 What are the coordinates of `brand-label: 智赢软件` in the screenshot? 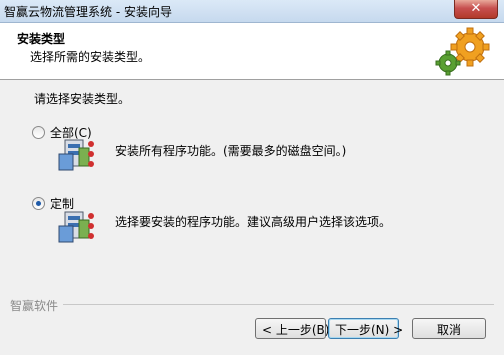 It's located at (37, 305).